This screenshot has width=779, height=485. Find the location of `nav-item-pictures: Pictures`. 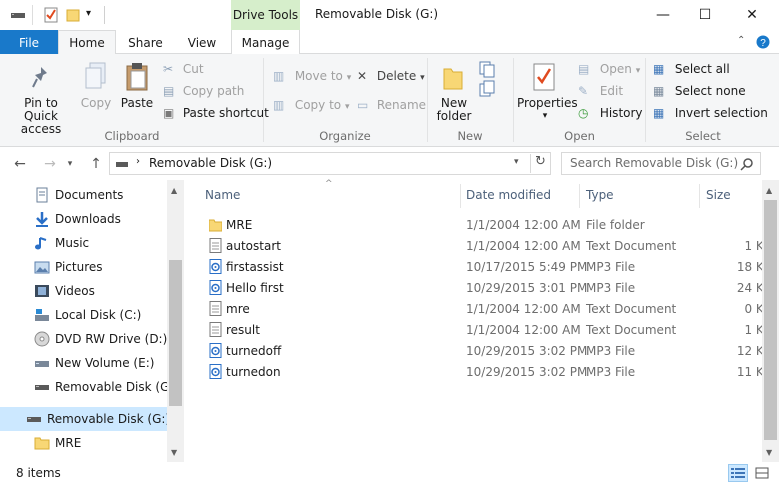

nav-item-pictures: Pictures is located at coordinates (83, 267).